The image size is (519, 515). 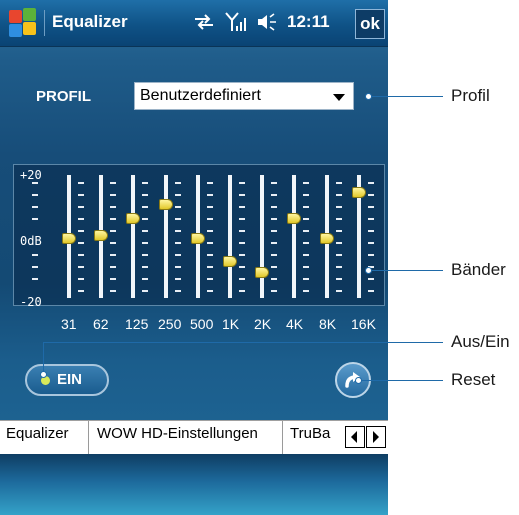 I want to click on tab-trubass: TruBa, so click(x=317, y=433).